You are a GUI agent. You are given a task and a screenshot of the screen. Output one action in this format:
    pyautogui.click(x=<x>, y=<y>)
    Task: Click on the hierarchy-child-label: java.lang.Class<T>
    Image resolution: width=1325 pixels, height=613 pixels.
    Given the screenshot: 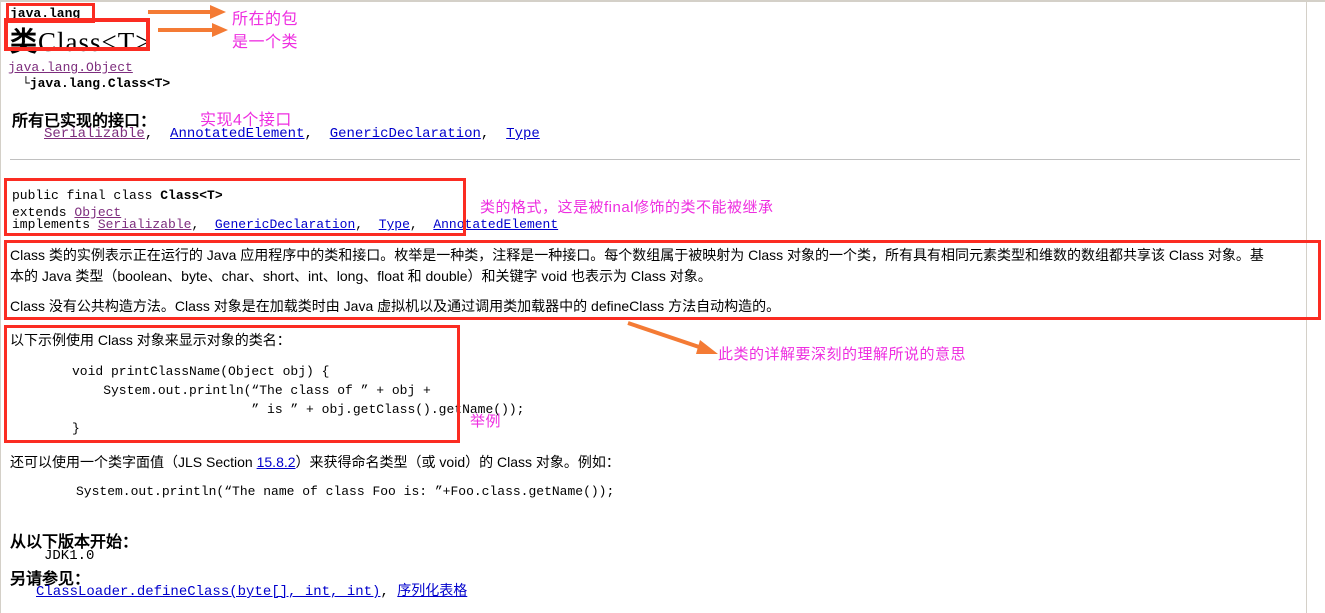 What is the action you would take?
    pyautogui.click(x=100, y=83)
    